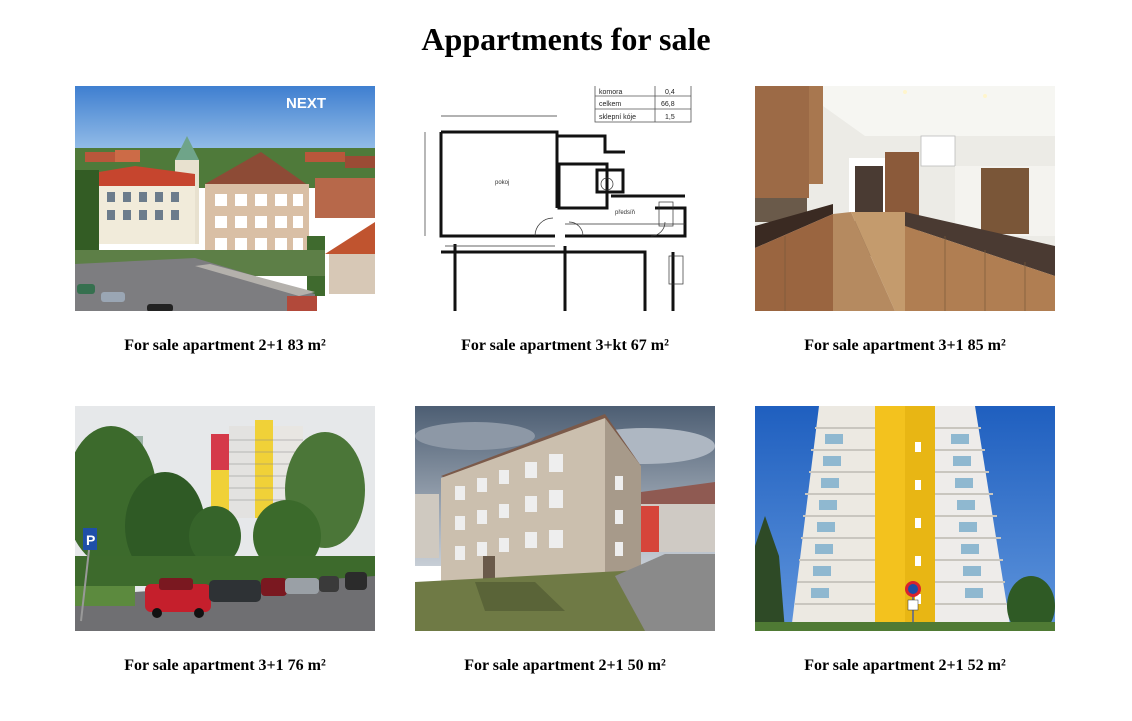 This screenshot has height=721, width=1132. I want to click on listing-photo: P, so click(225, 518).